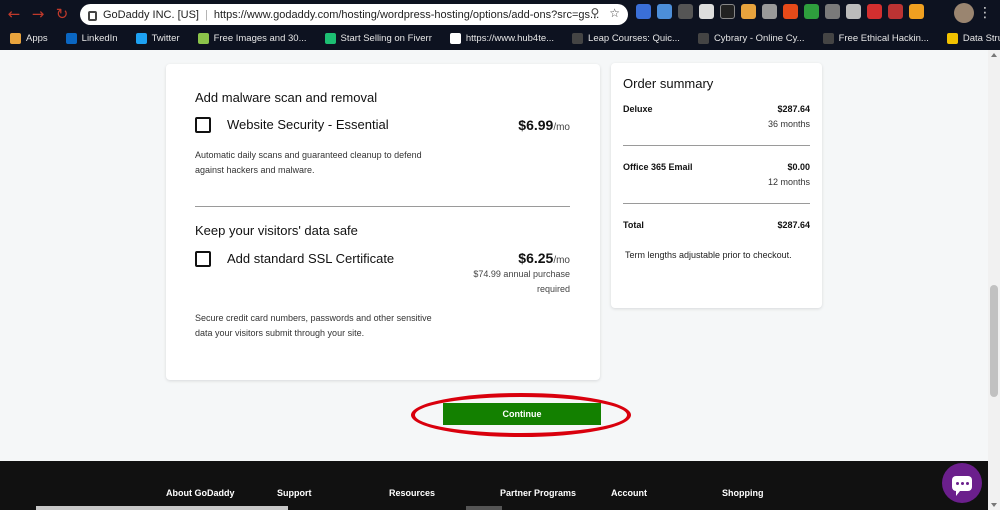  I want to click on chat-button, so click(962, 483).